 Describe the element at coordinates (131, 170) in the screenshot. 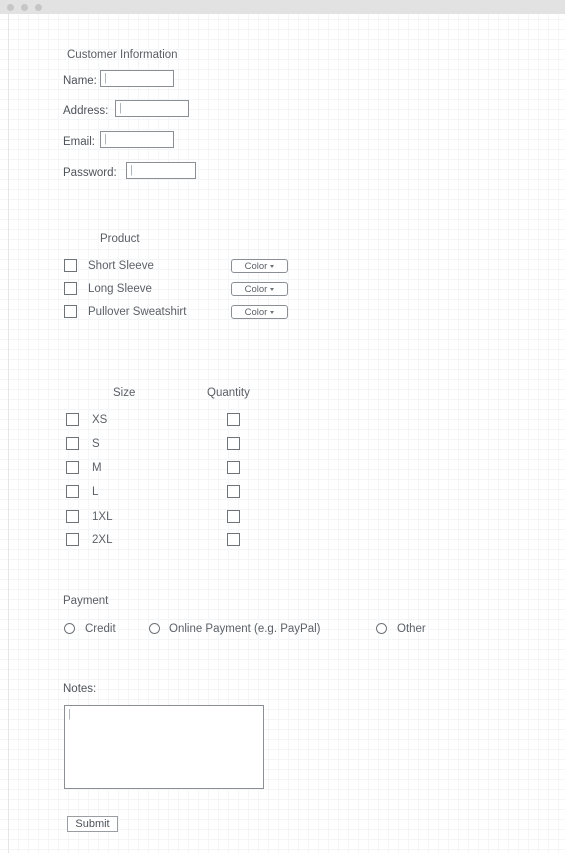

I see `password-input-value: |` at that location.